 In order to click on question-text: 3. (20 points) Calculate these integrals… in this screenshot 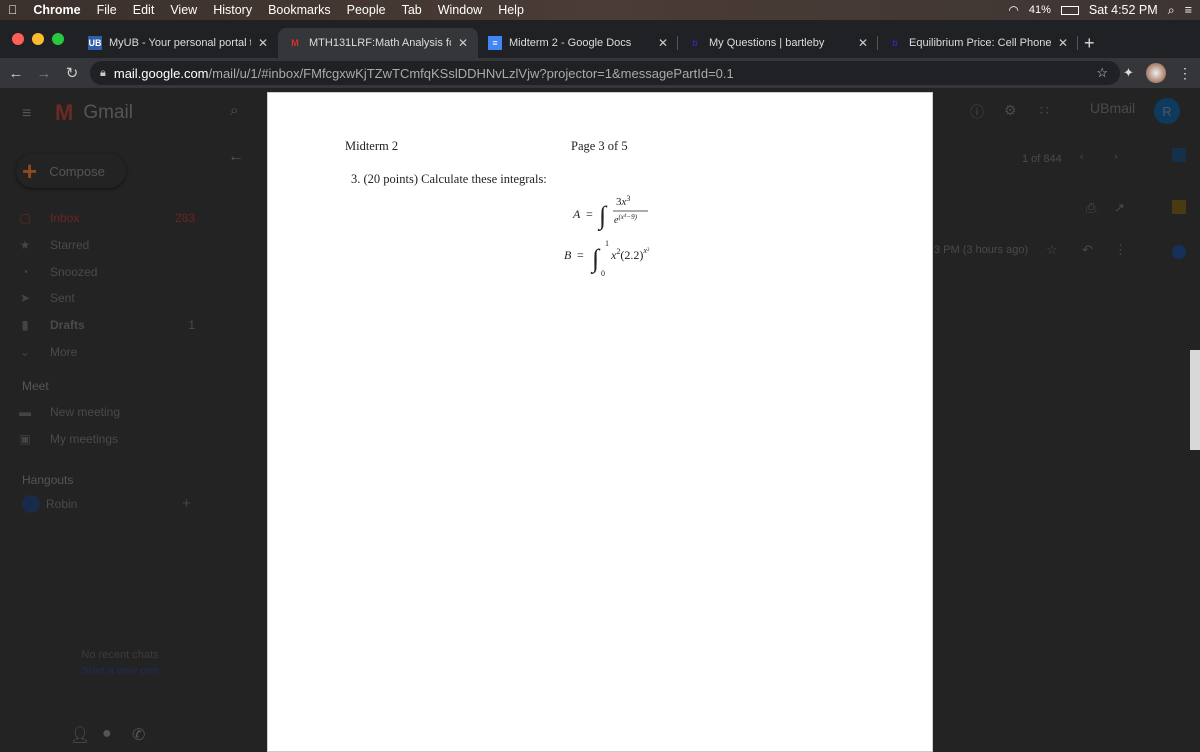, I will do `click(449, 179)`.